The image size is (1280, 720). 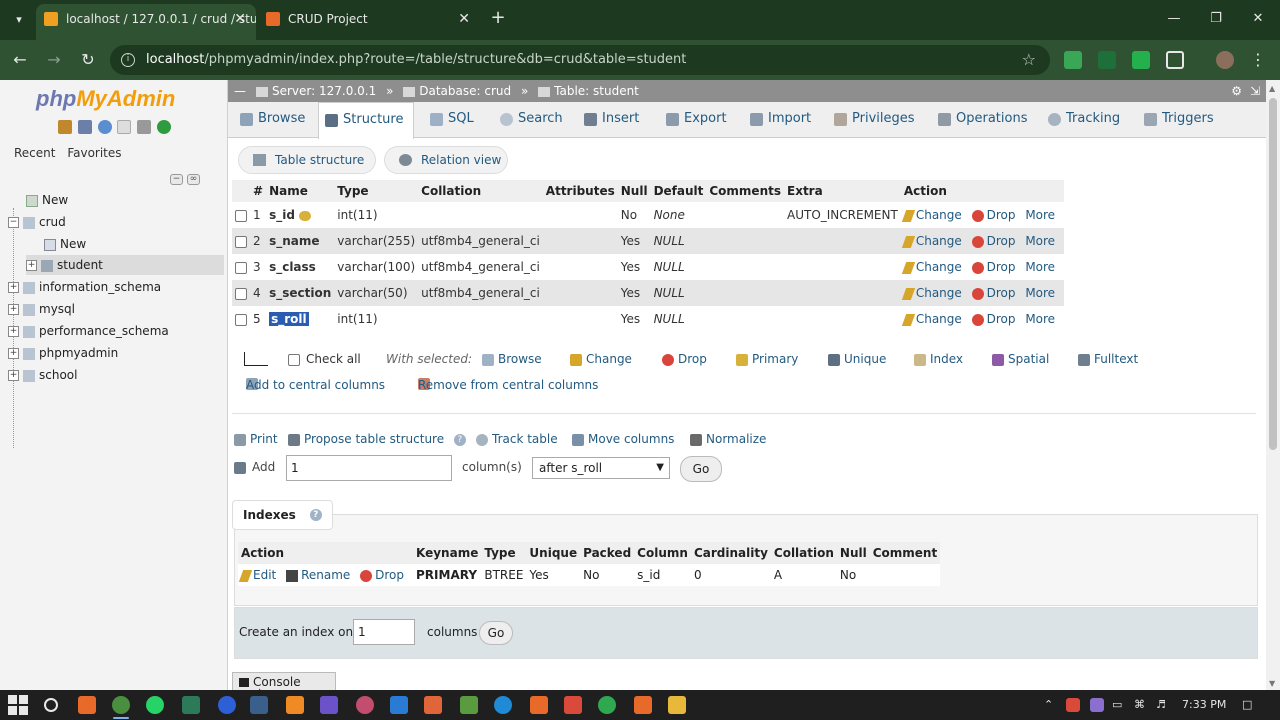 I want to click on recent-tab: Recent, so click(x=34, y=153).